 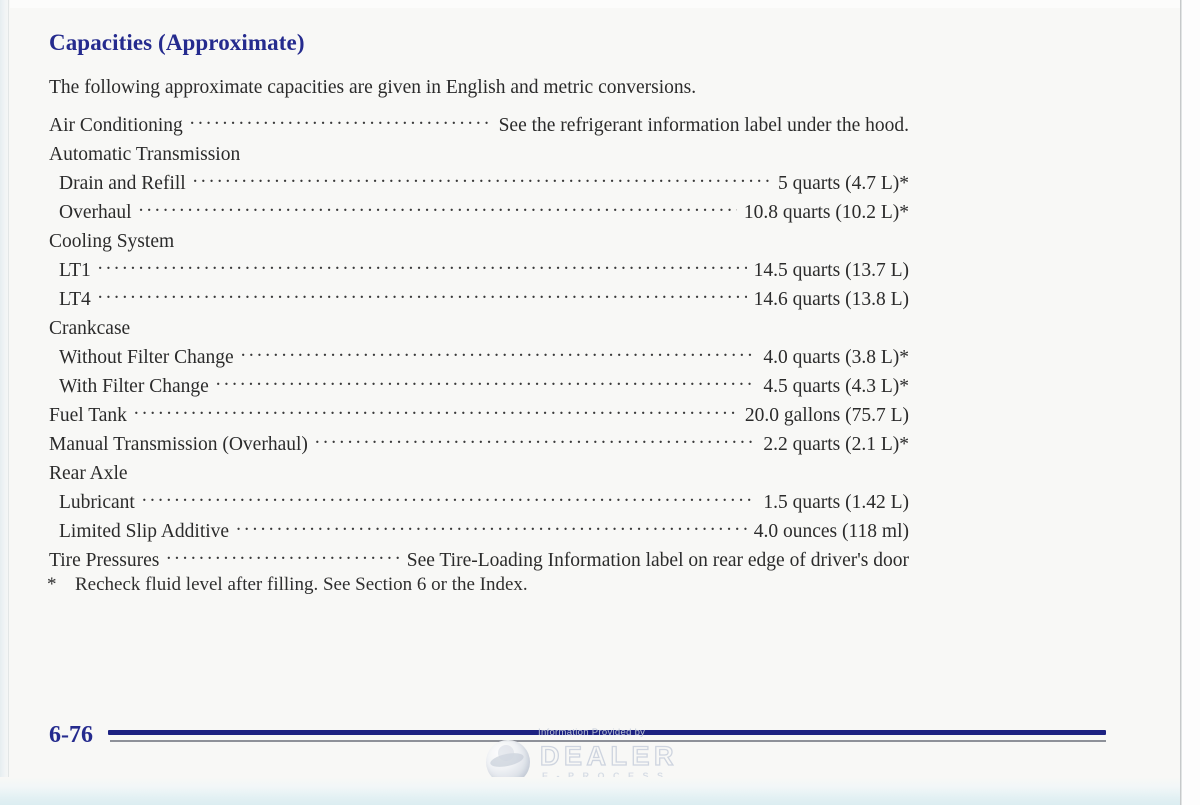 I want to click on capacity-row: With Filter Change 4.5 quarts (4.3 L)*, so click(x=479, y=387).